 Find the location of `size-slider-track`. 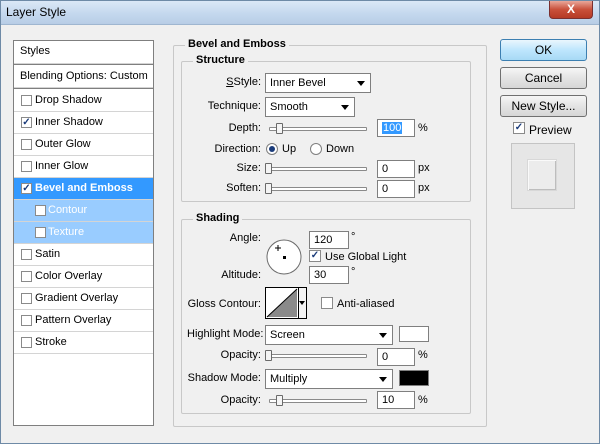

size-slider-track is located at coordinates (318, 169).